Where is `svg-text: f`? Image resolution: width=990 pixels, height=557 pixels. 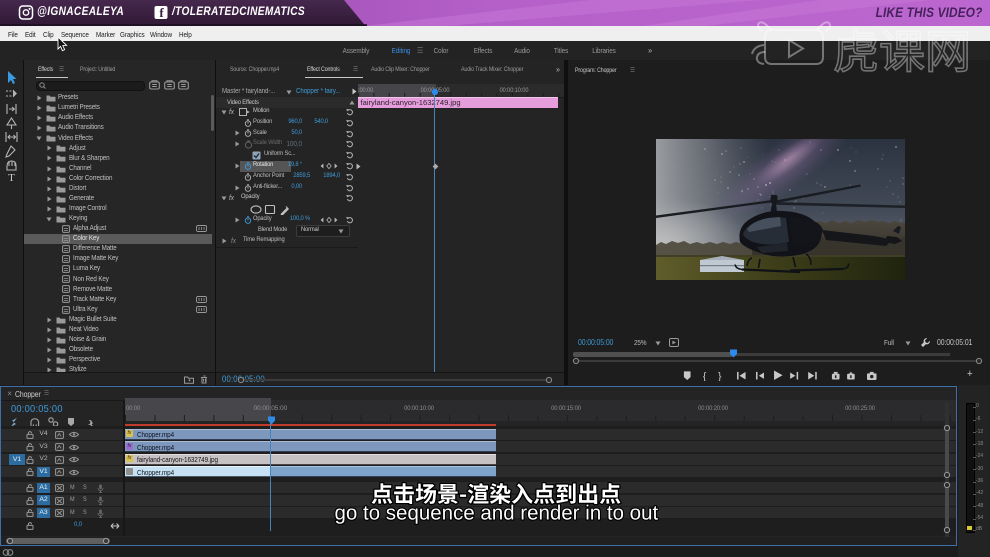
svg-text: f is located at coordinates (161, 12).